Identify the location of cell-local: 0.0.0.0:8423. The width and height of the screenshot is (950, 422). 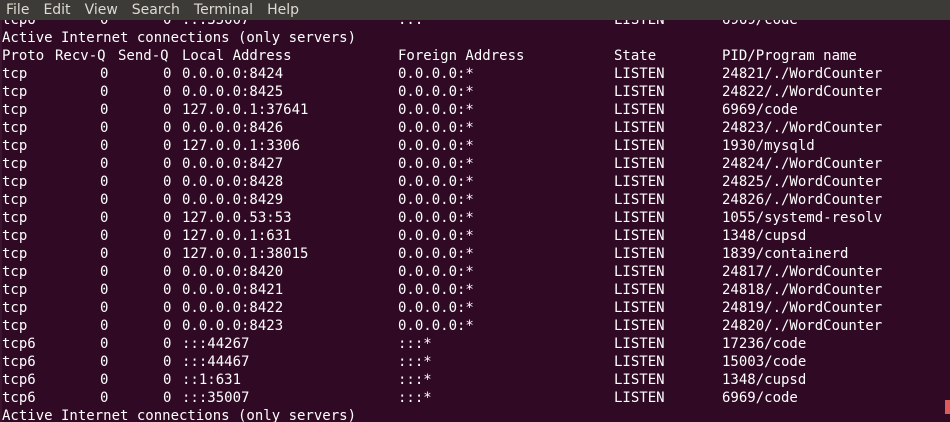
(233, 326).